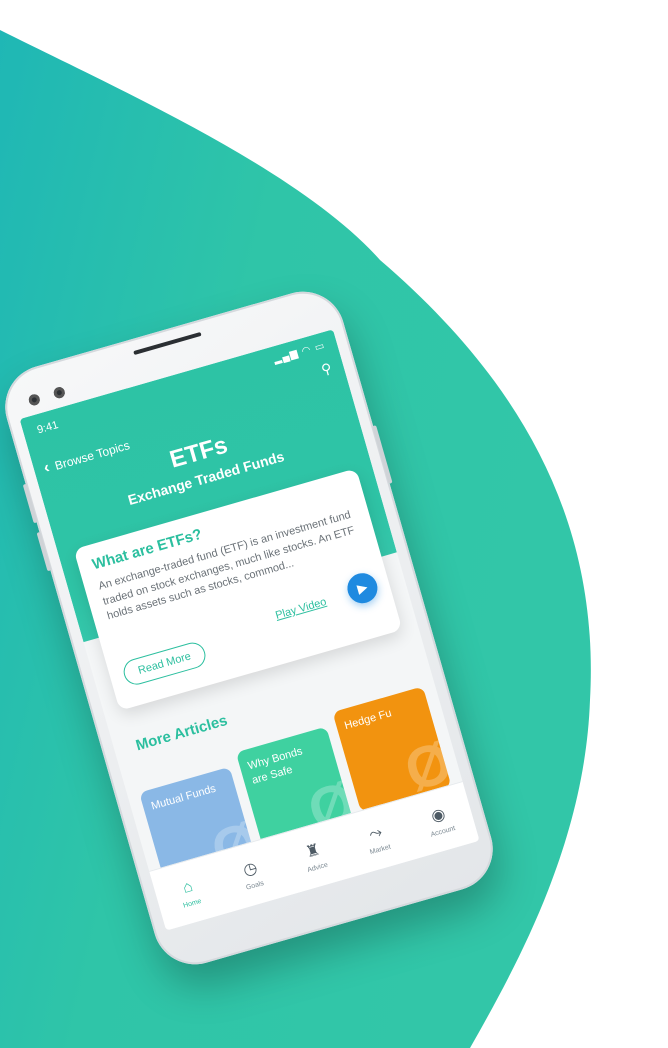 This screenshot has width=668, height=1048. I want to click on signal-icon: ▂▄▆, so click(286, 356).